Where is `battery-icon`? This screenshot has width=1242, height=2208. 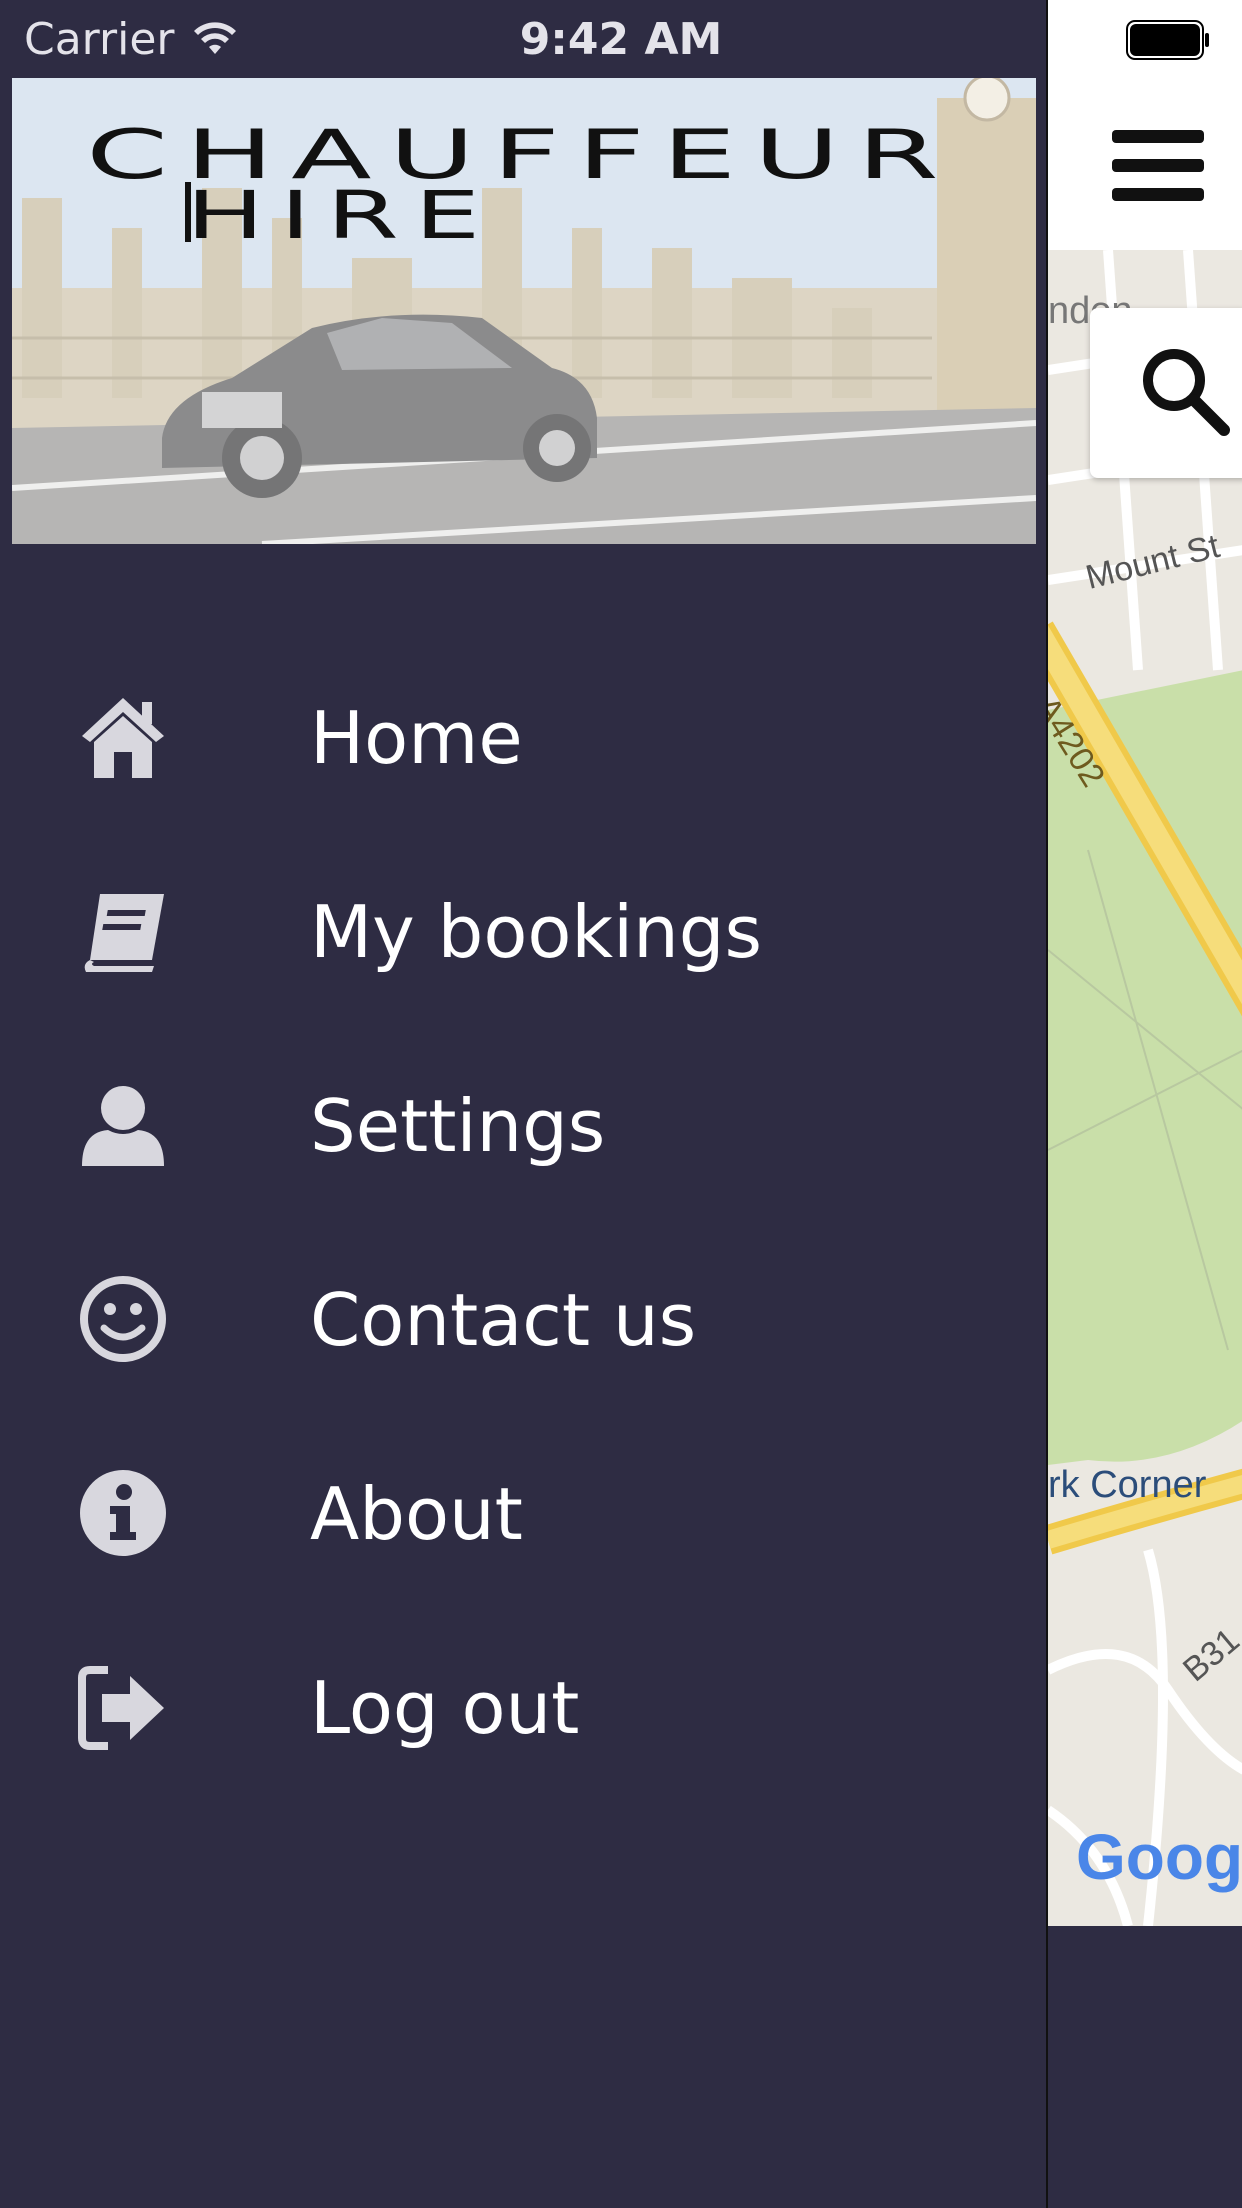 battery-icon is located at coordinates (1167, 40).